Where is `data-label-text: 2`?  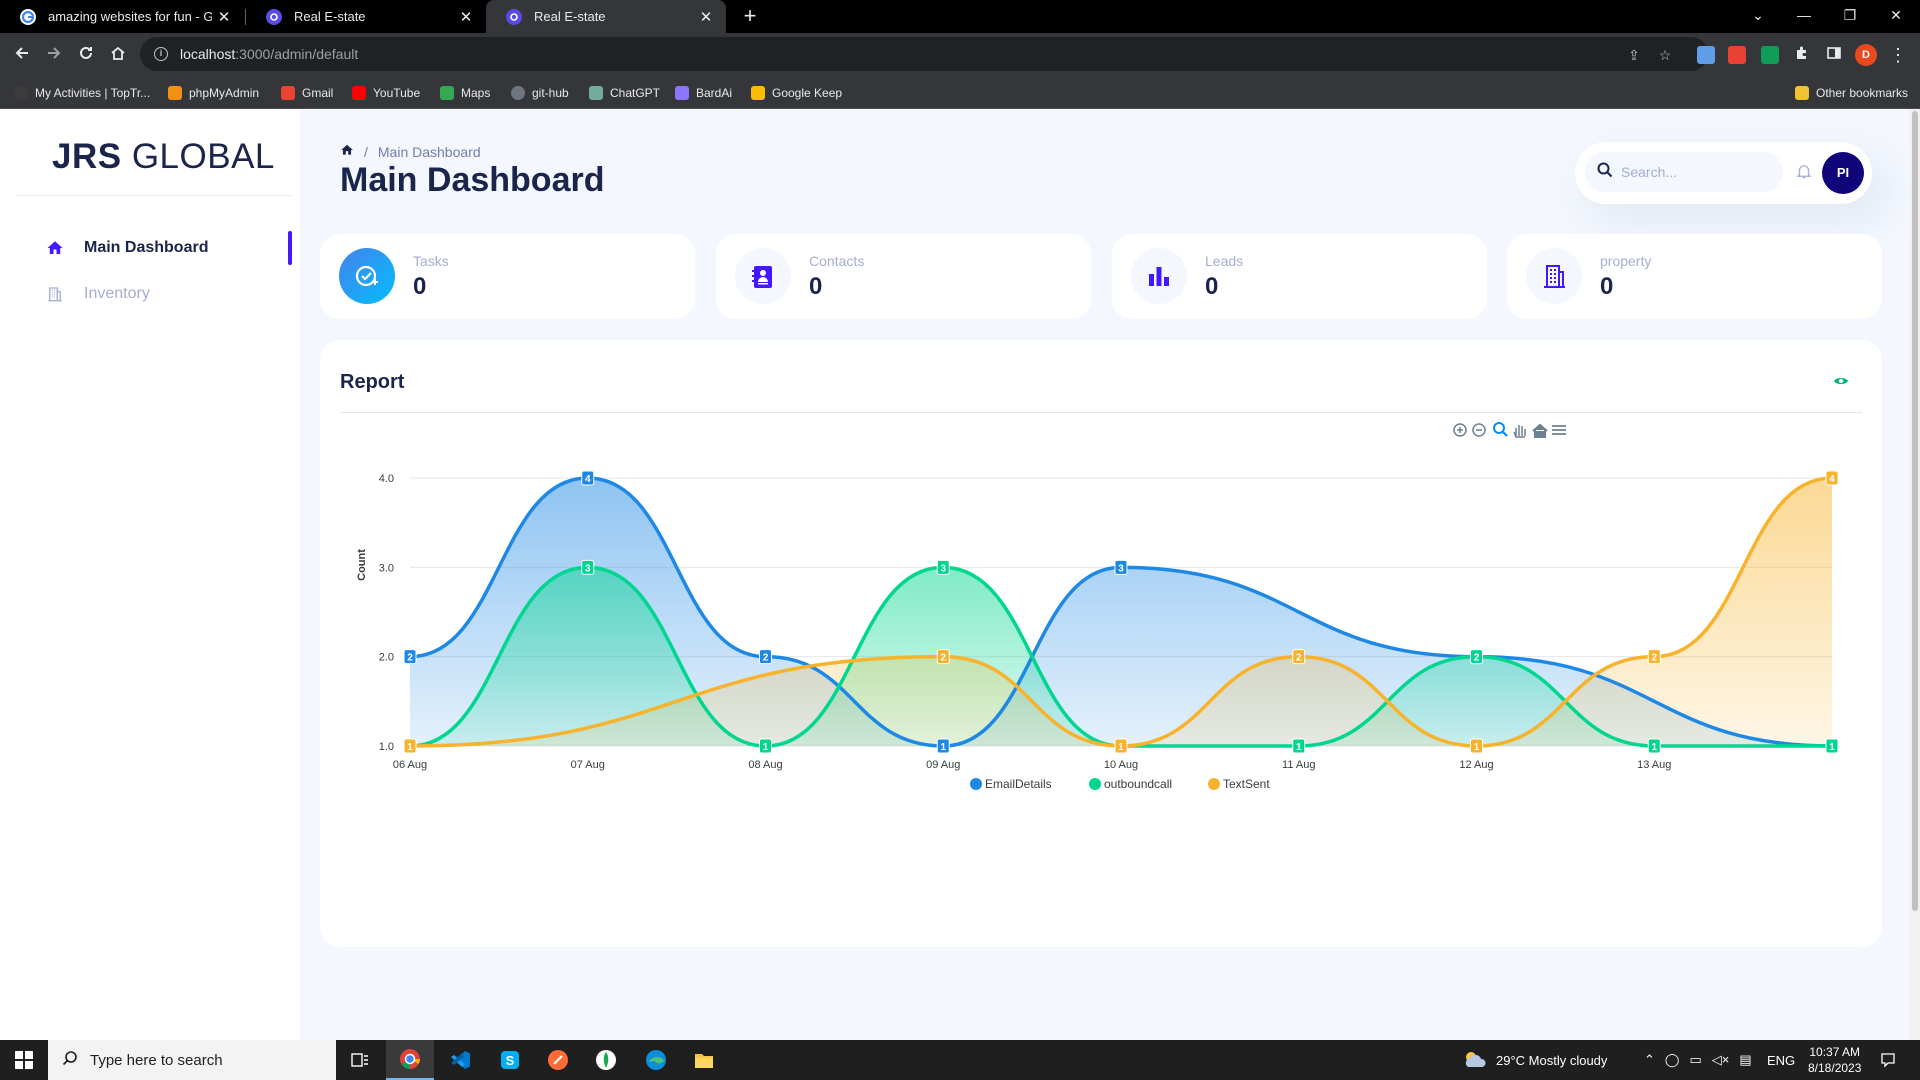 data-label-text: 2 is located at coordinates (1477, 658).